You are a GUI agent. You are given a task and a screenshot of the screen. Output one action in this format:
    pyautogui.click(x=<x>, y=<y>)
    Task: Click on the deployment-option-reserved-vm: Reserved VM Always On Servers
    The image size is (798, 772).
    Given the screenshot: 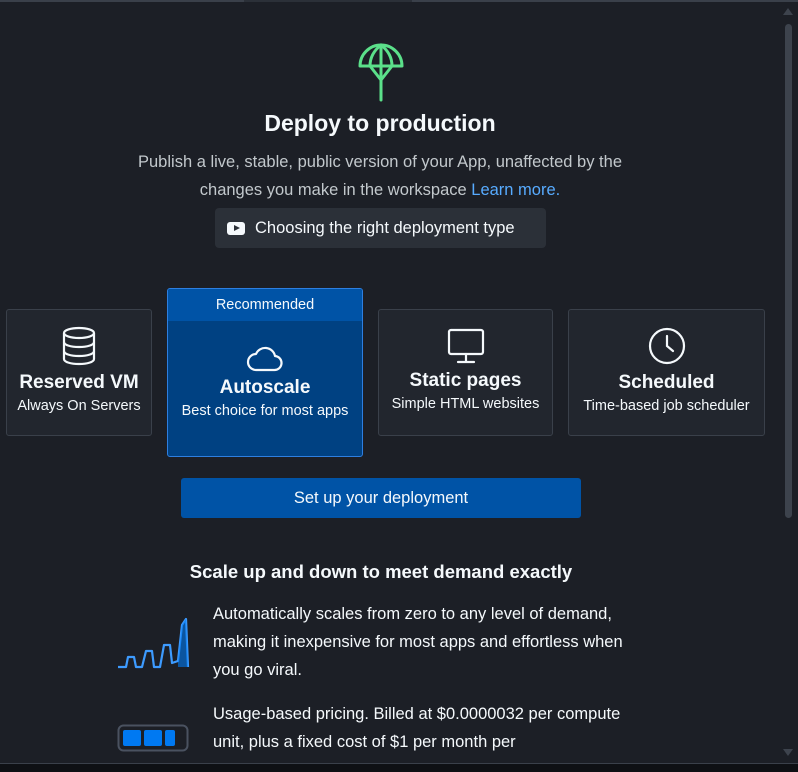 What is the action you would take?
    pyautogui.click(x=79, y=372)
    